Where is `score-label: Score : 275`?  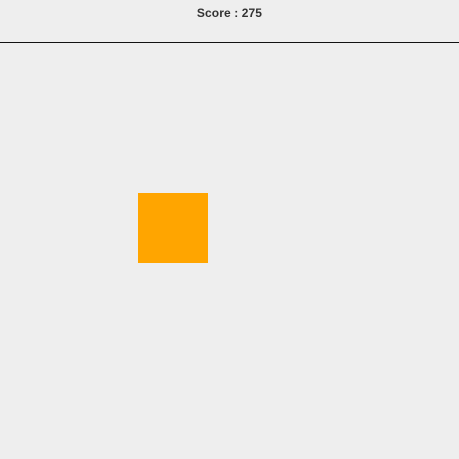
score-label: Score : 275 is located at coordinates (229, 13).